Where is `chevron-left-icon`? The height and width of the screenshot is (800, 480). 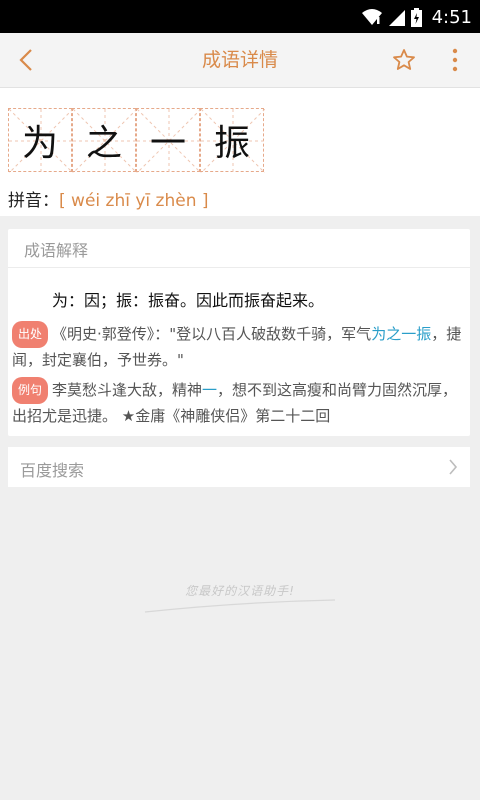 chevron-left-icon is located at coordinates (25, 60).